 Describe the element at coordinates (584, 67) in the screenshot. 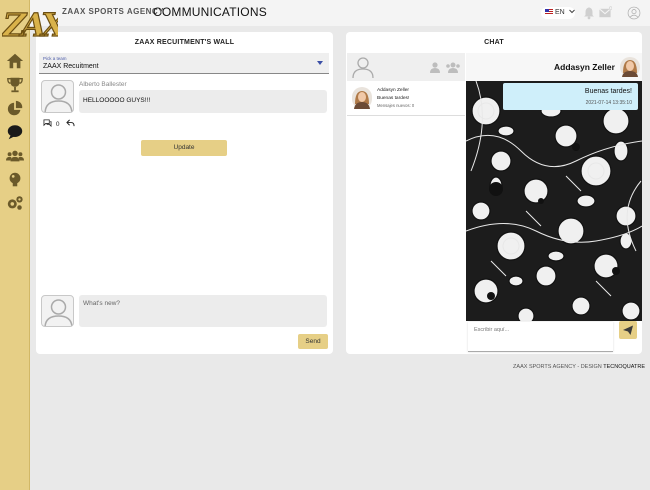

I see `chat-active-user: Addasyn Zeller` at that location.